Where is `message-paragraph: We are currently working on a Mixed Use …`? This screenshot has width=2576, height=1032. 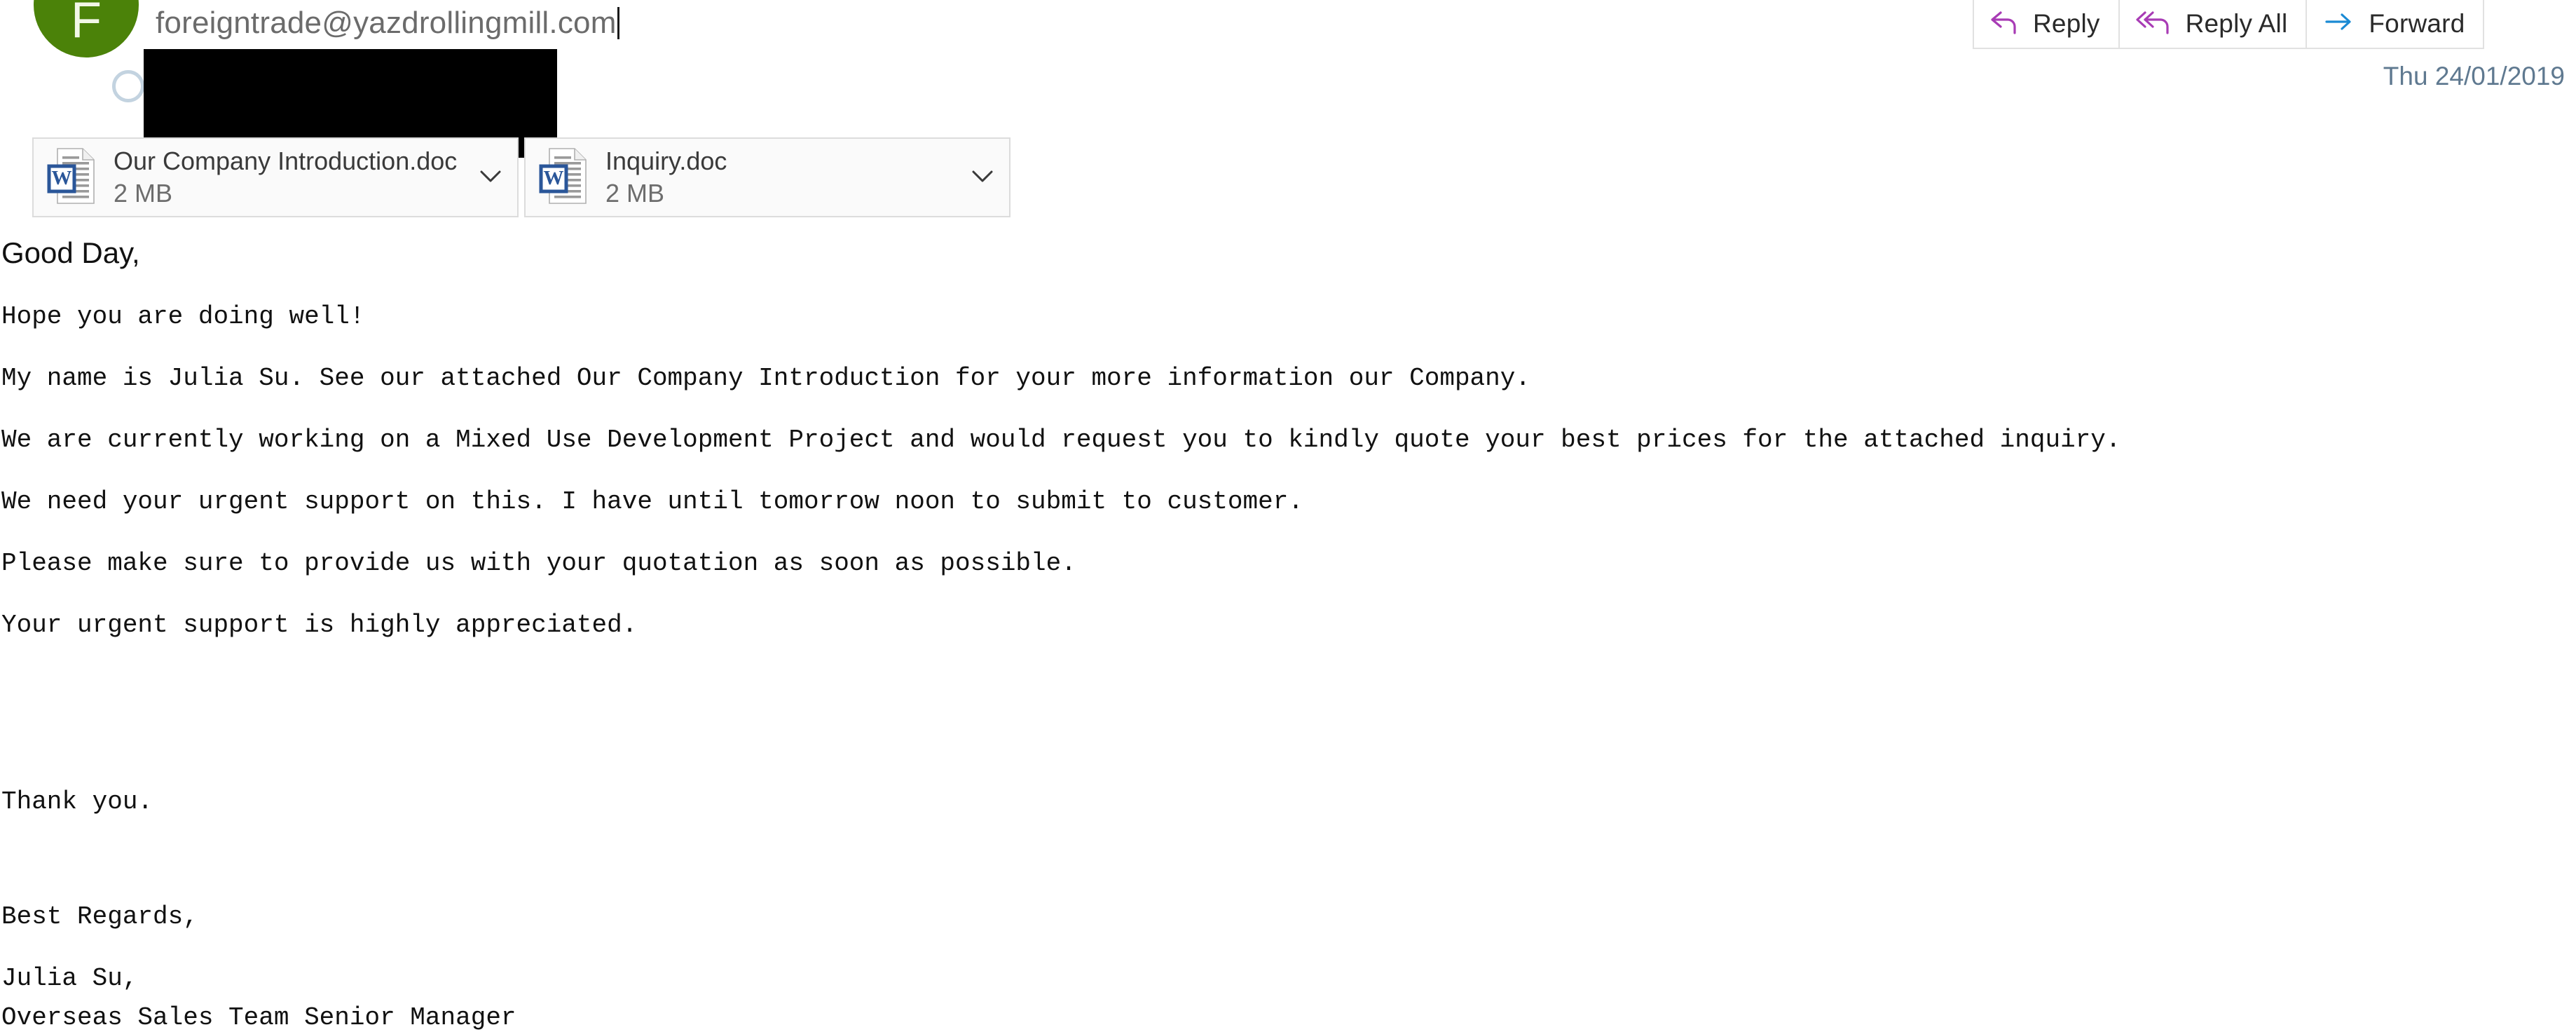 message-paragraph: We are currently working on a Mixed Use … is located at coordinates (1061, 440).